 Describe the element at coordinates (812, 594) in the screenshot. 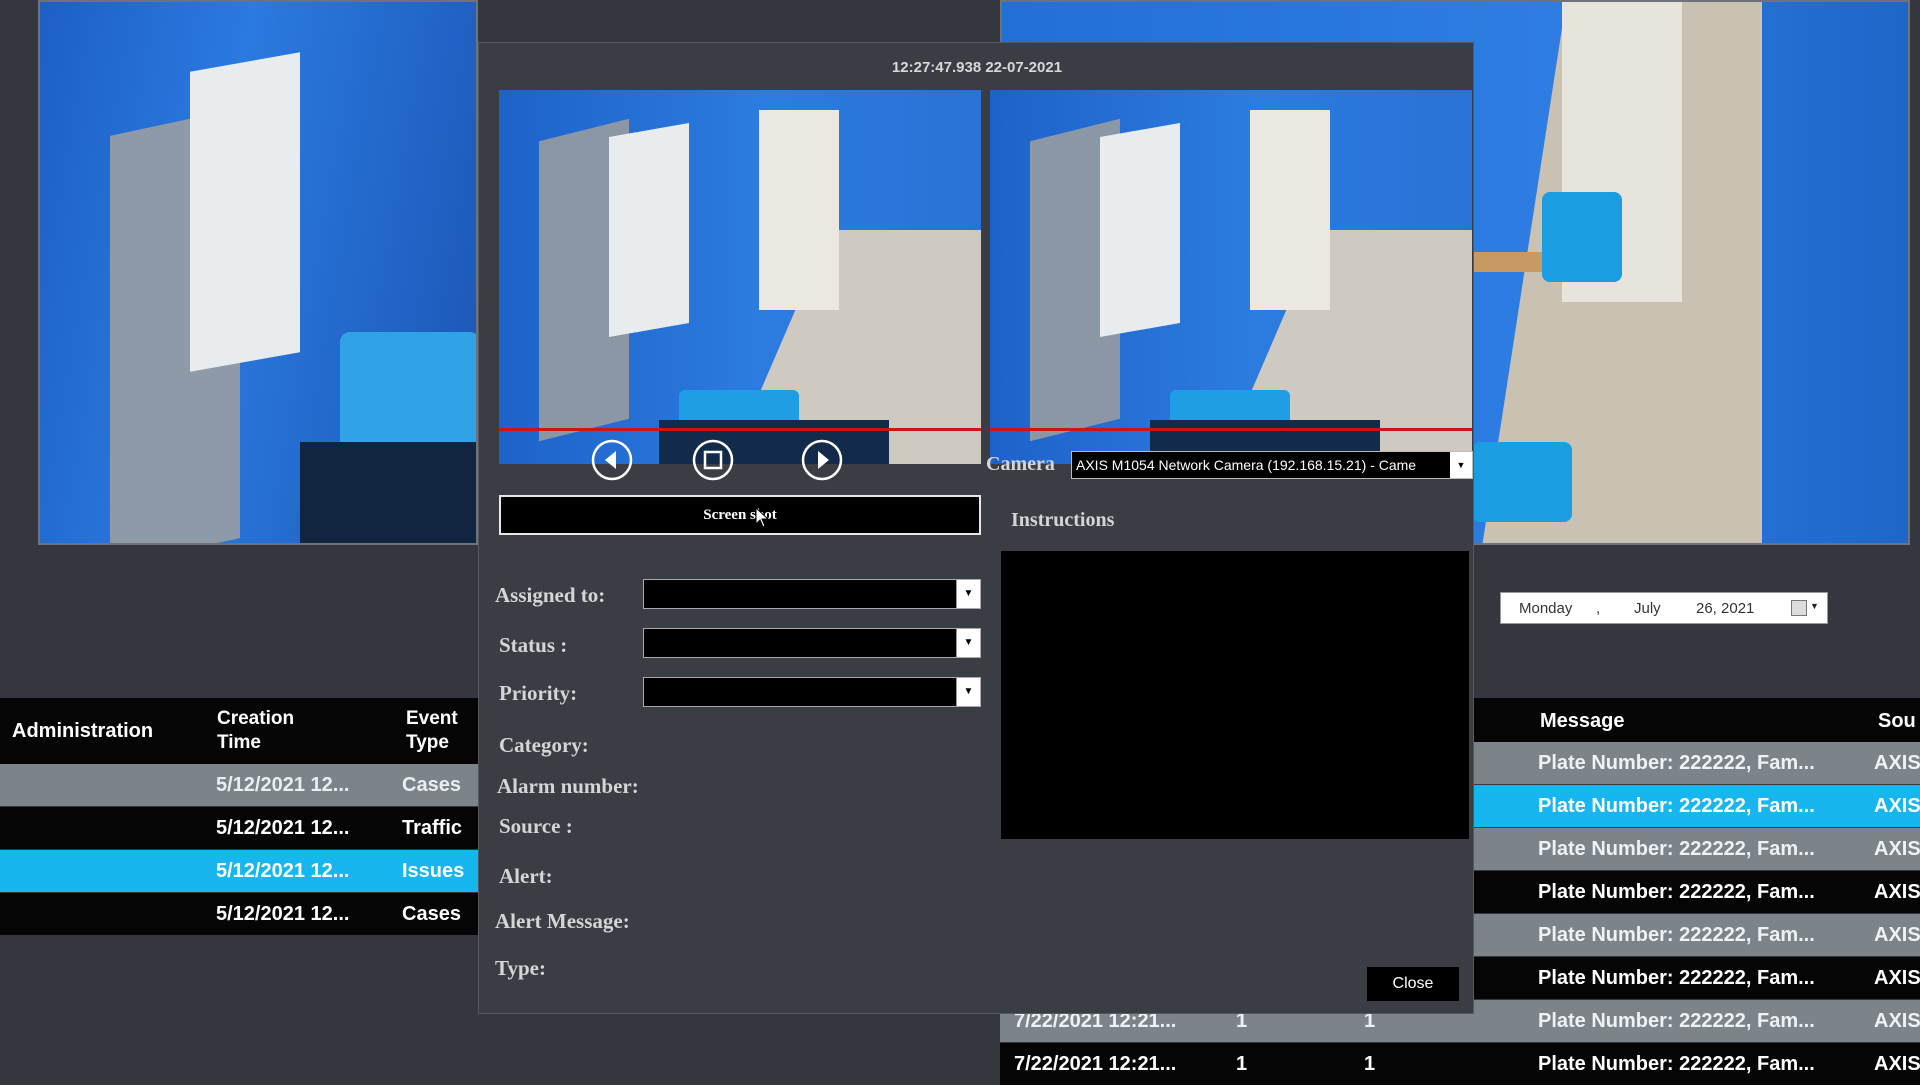

I see `assigned-to-select: ▼` at that location.